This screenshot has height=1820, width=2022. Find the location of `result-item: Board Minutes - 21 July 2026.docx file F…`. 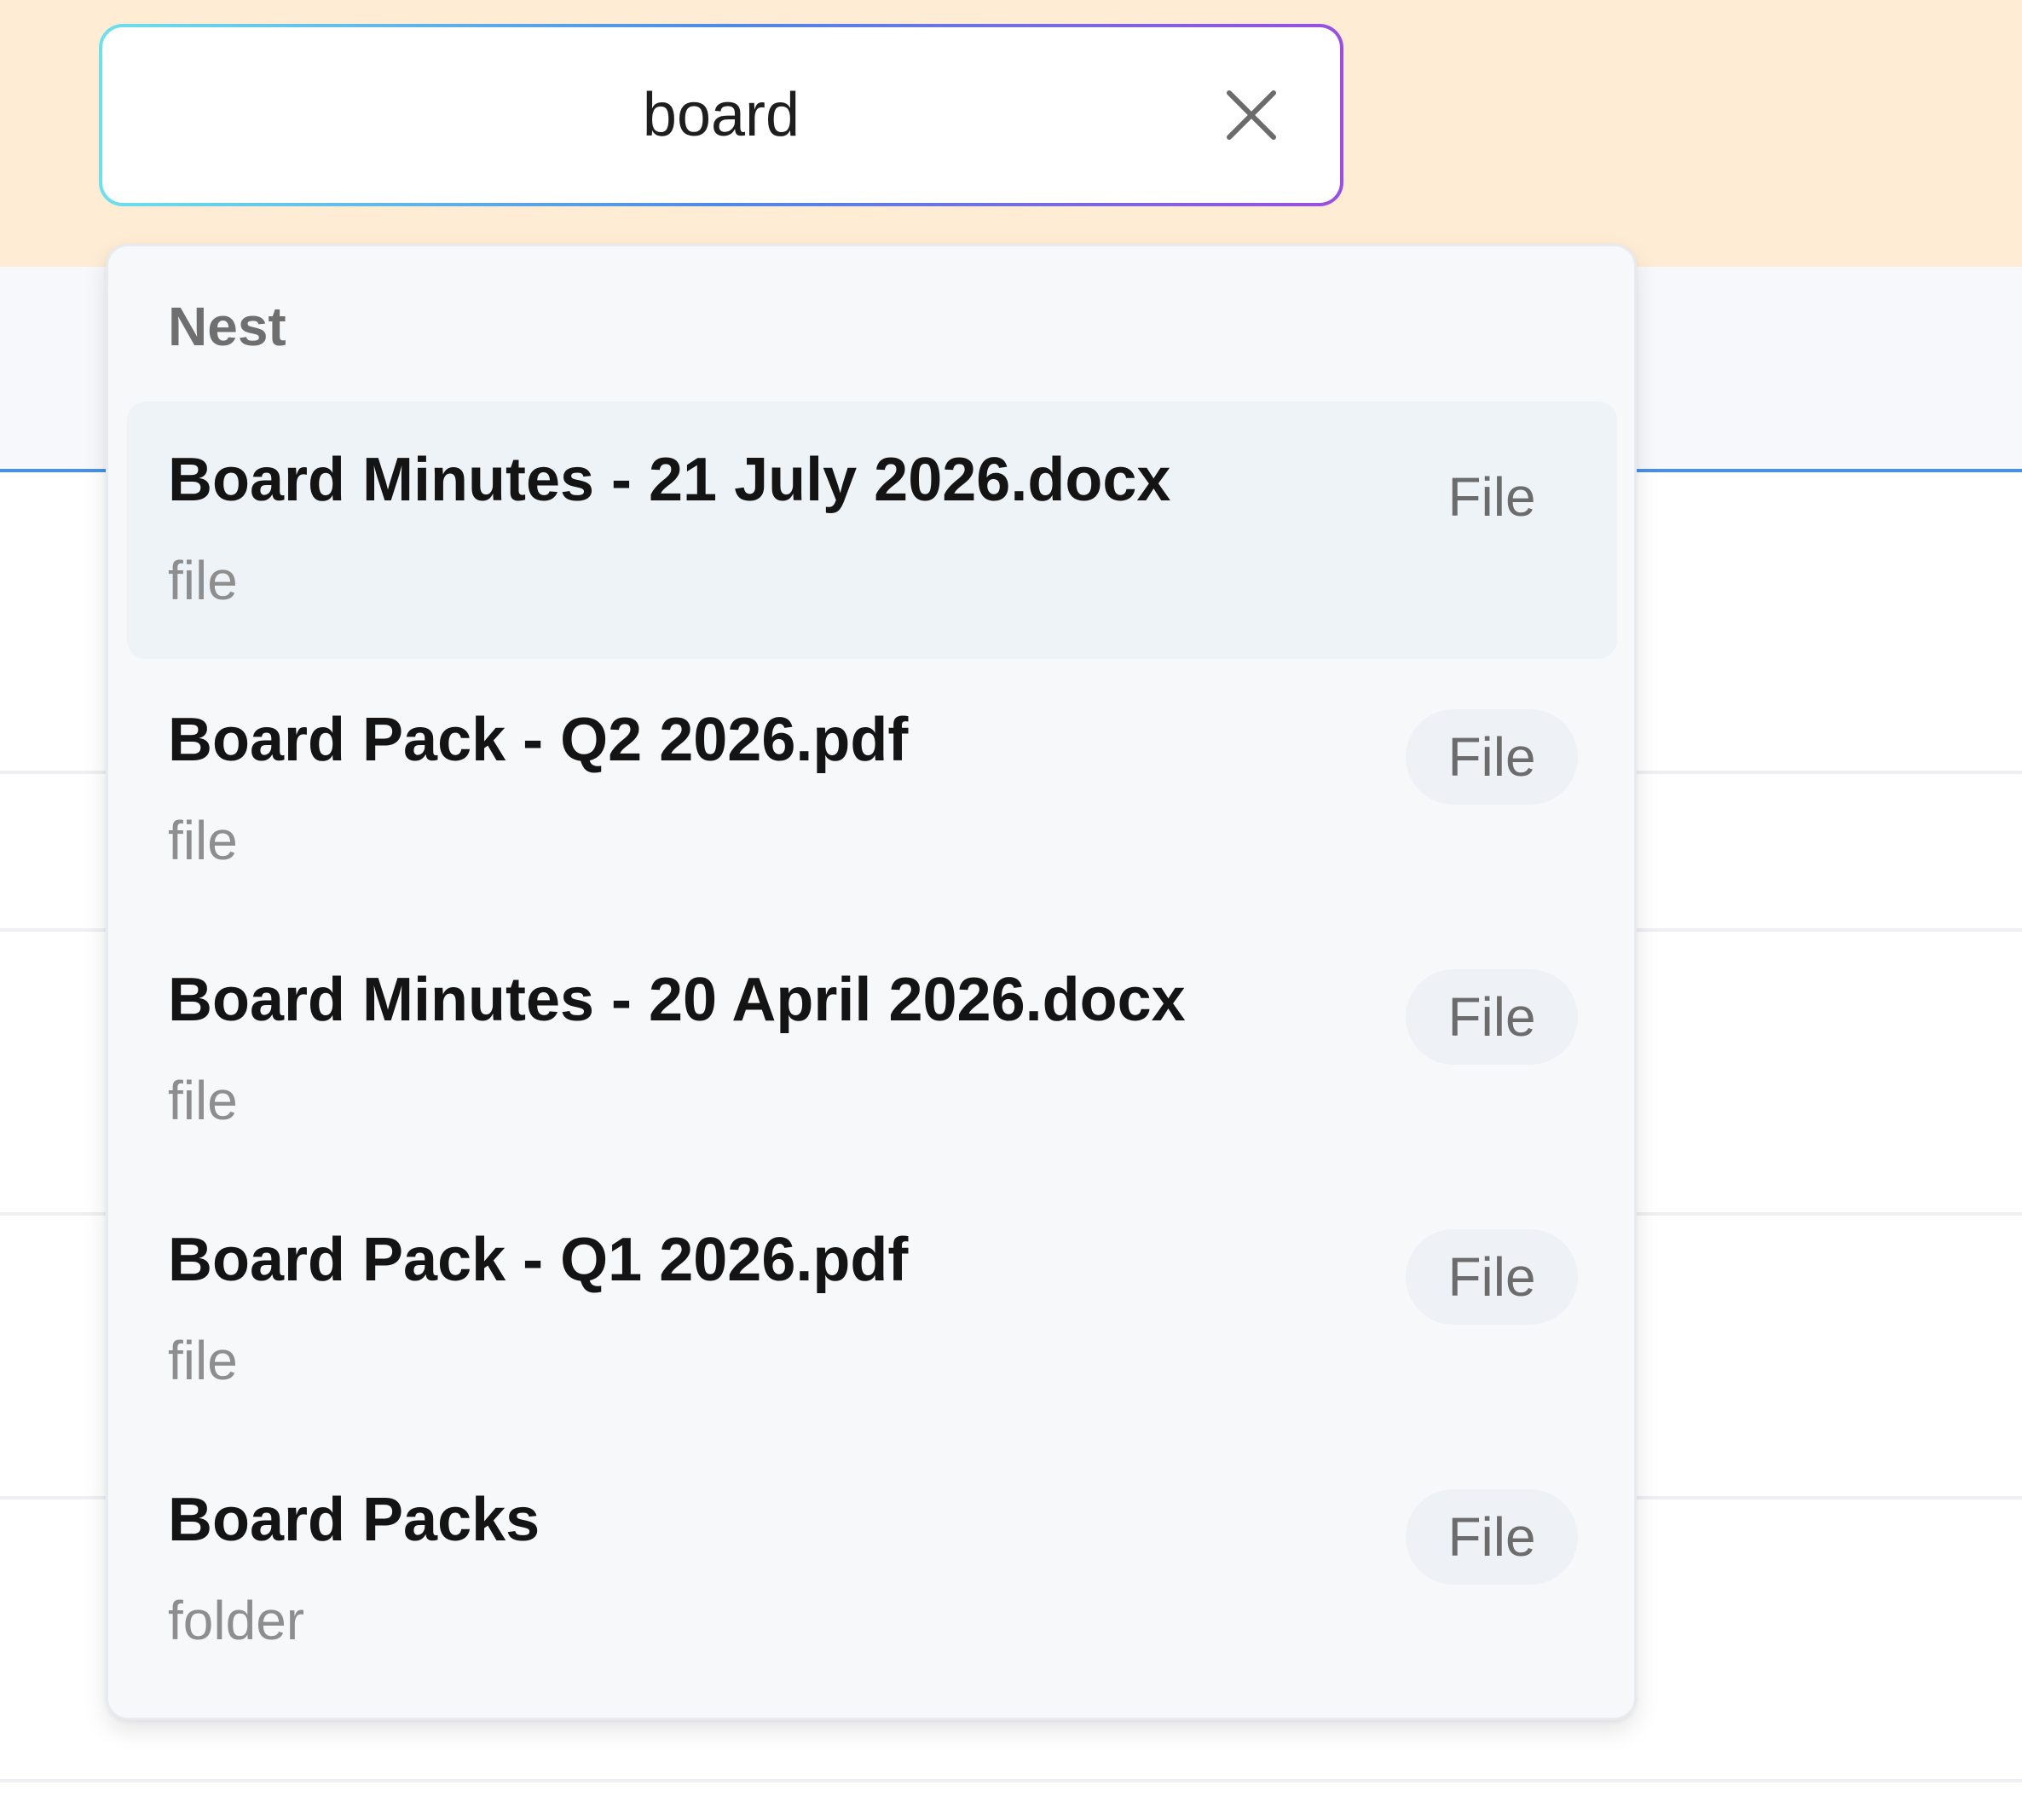

result-item: Board Minutes - 21 July 2026.docx file F… is located at coordinates (872, 530).